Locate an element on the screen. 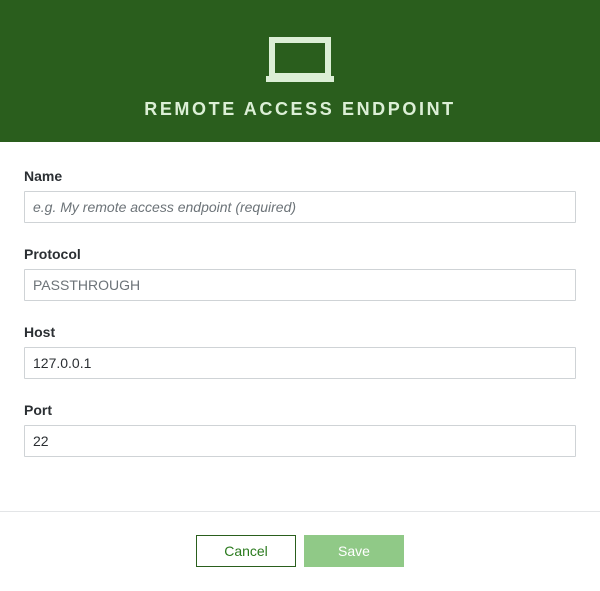 The width and height of the screenshot is (600, 591). laptop-icon is located at coordinates (300, 59).